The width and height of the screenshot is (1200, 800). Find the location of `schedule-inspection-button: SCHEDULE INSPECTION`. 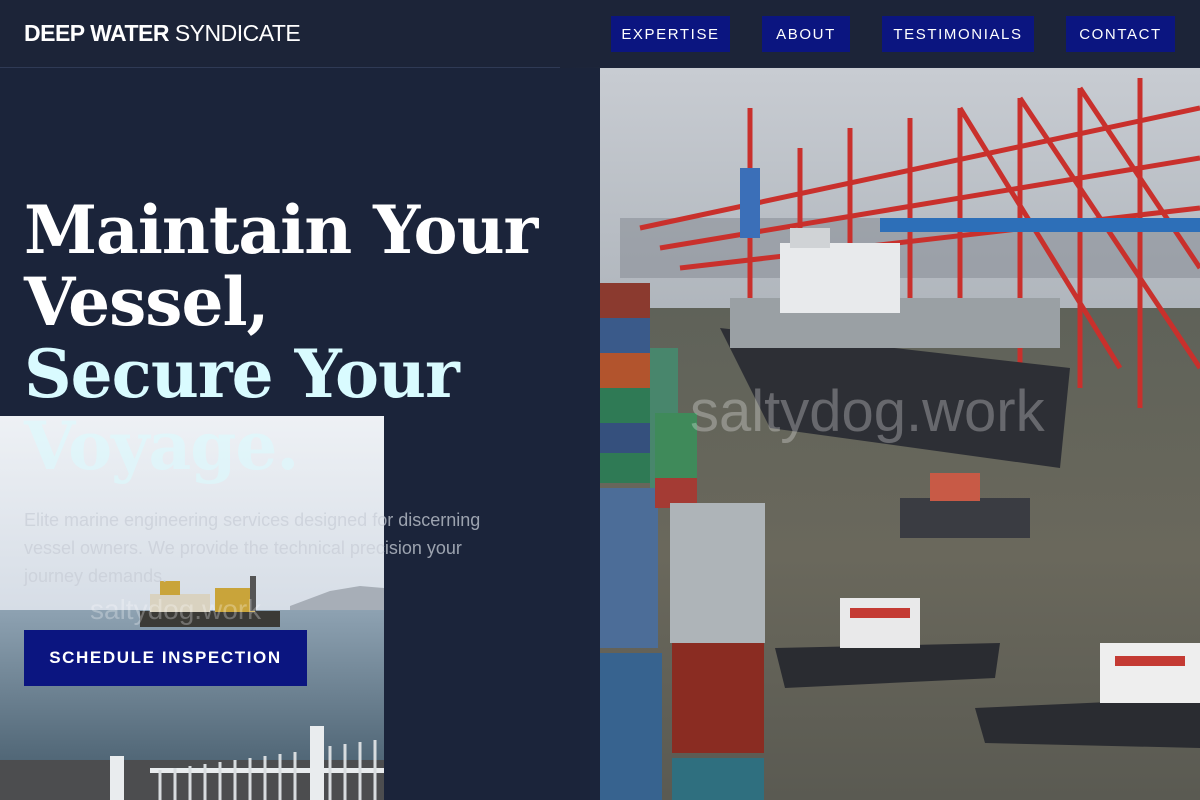

schedule-inspection-button: SCHEDULE INSPECTION is located at coordinates (165, 658).